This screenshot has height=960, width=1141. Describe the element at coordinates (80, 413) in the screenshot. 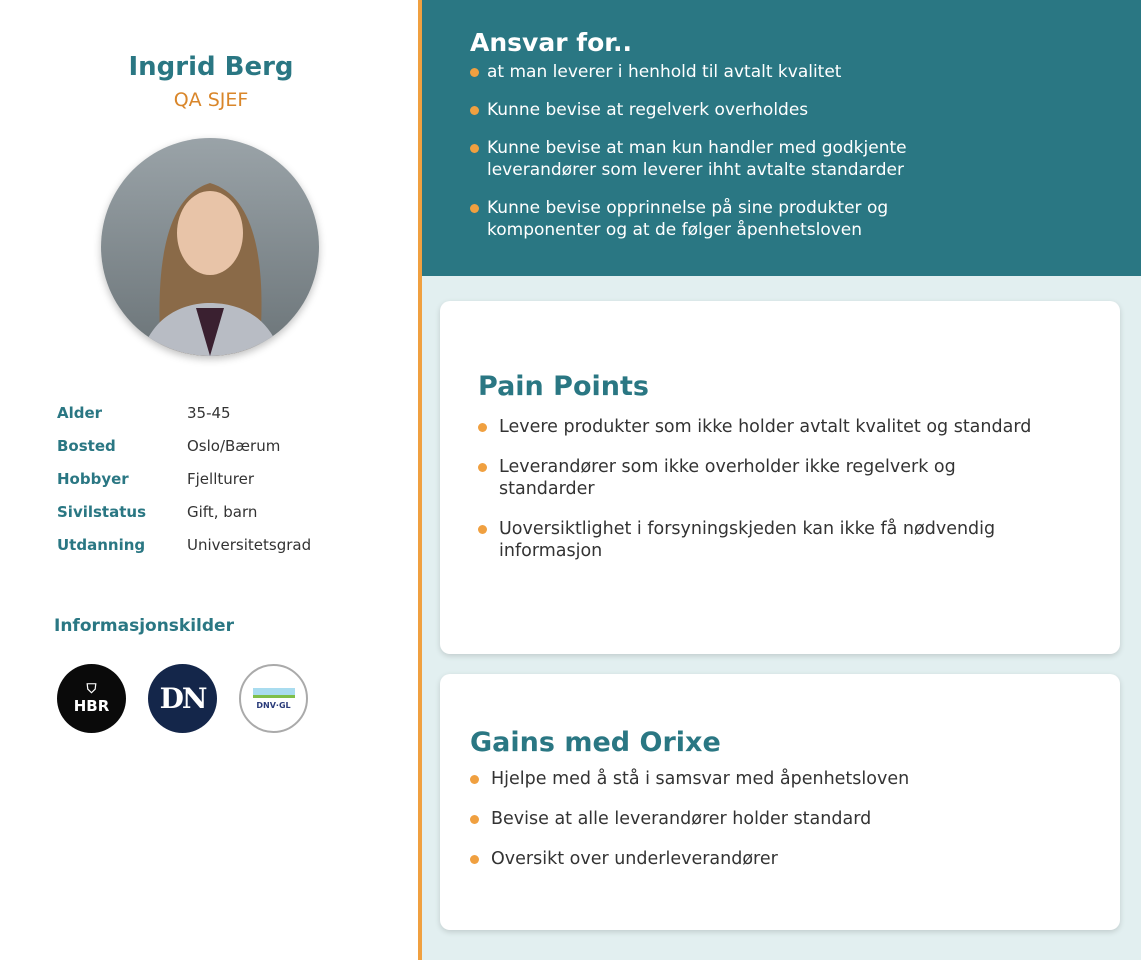

I see `fact-label: Alder` at that location.